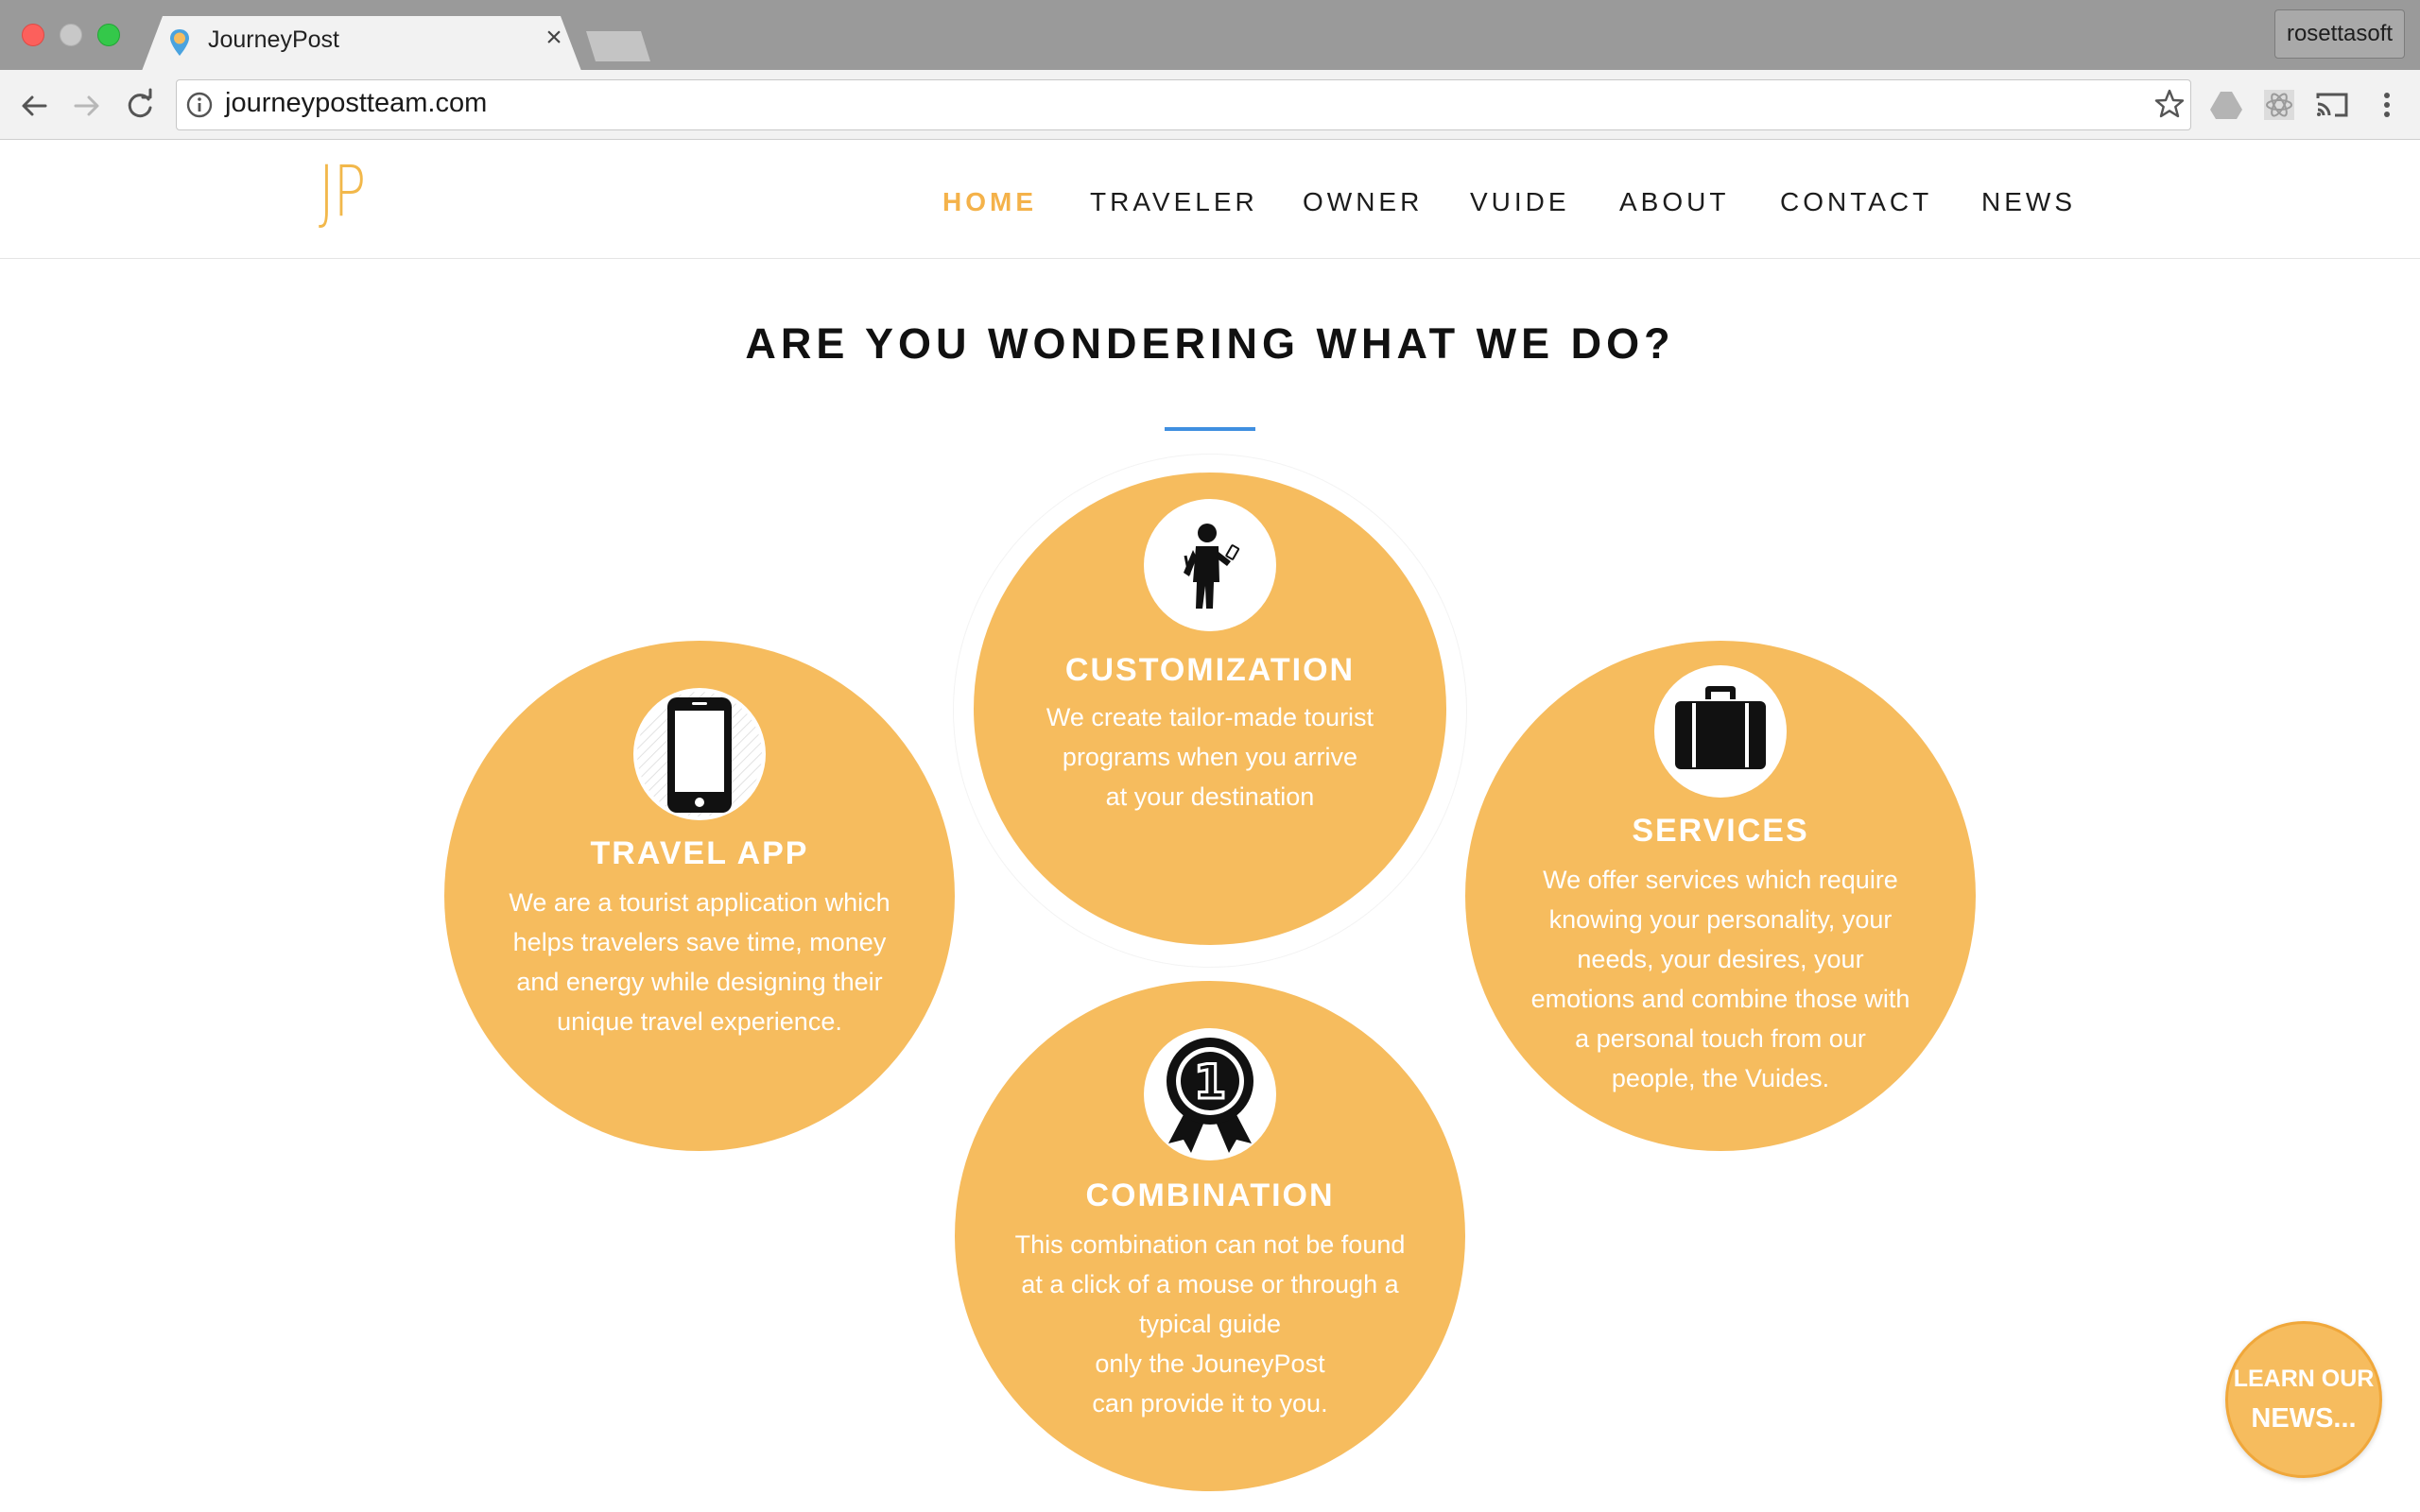  What do you see at coordinates (34, 106) in the screenshot?
I see `back-arrow-icon` at bounding box center [34, 106].